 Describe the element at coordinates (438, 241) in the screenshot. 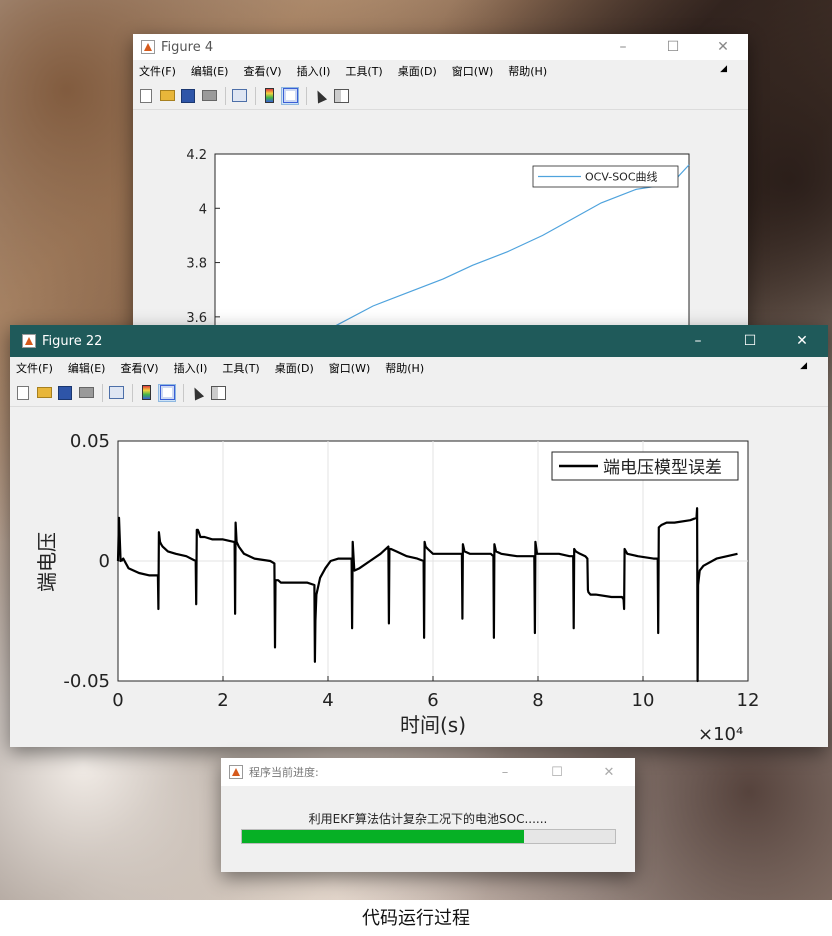

I see `ocv-soc-plot: 3.6 3.8 4 4.2 OCV-SOC曲线` at that location.